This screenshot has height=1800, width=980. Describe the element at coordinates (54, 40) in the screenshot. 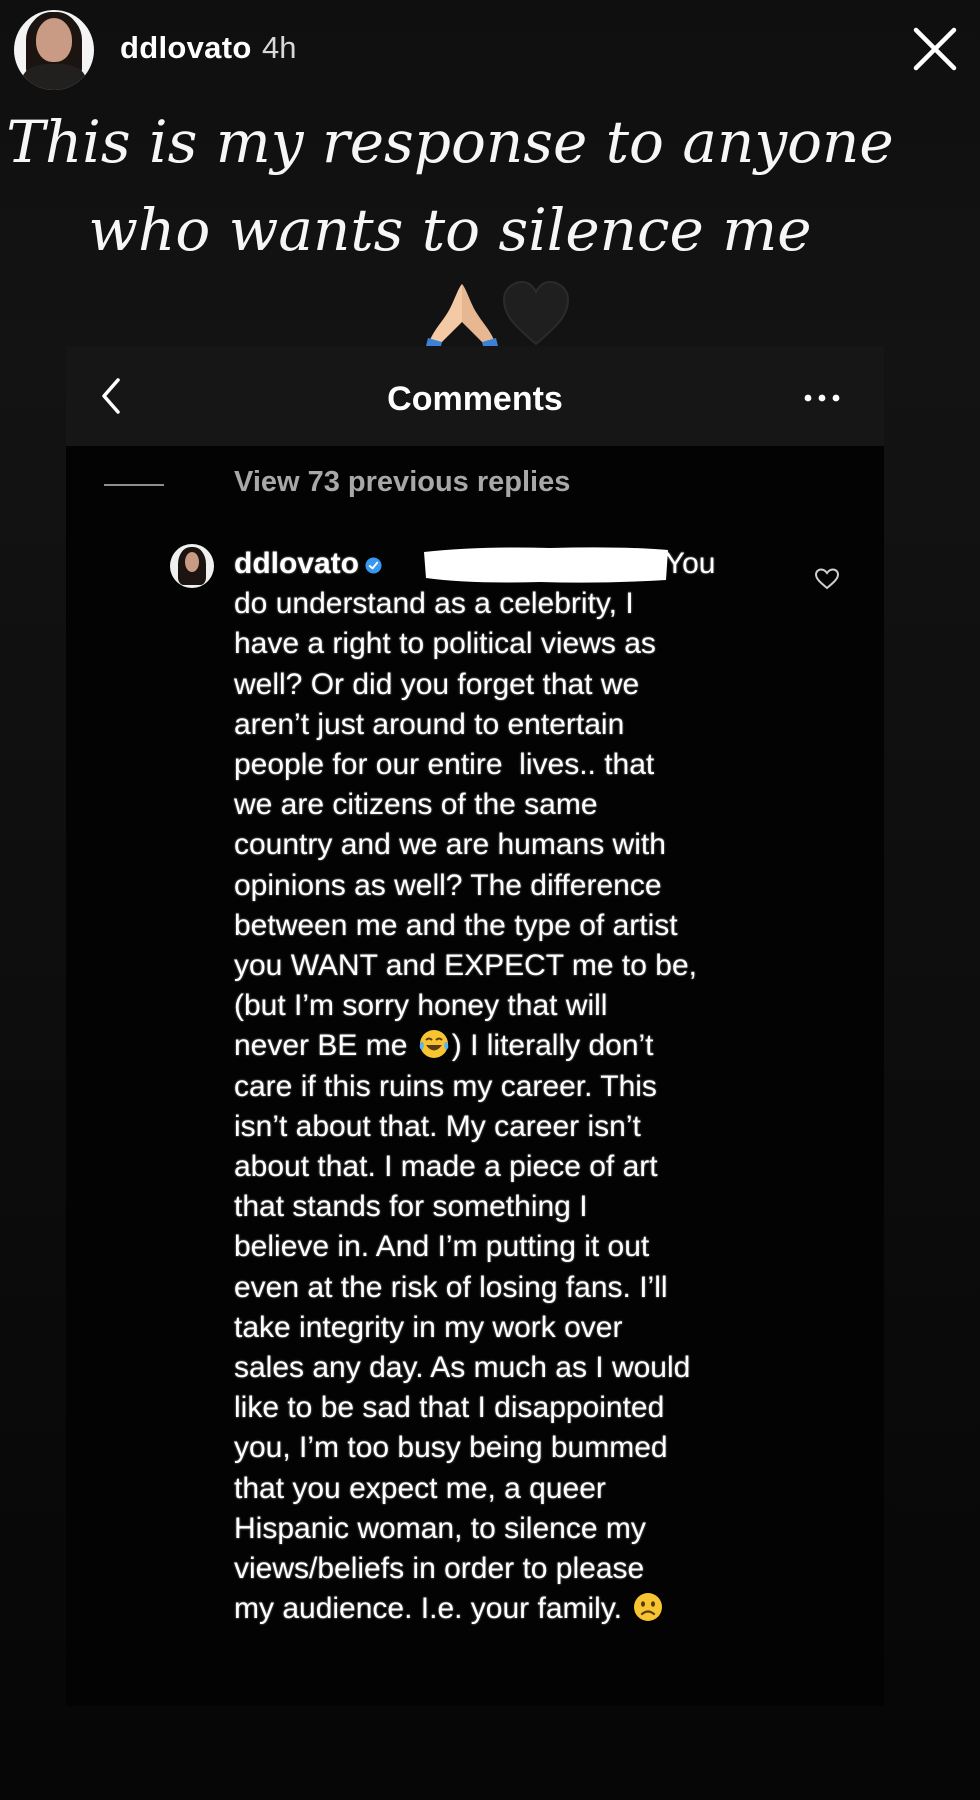

I see `avatar-face` at that location.